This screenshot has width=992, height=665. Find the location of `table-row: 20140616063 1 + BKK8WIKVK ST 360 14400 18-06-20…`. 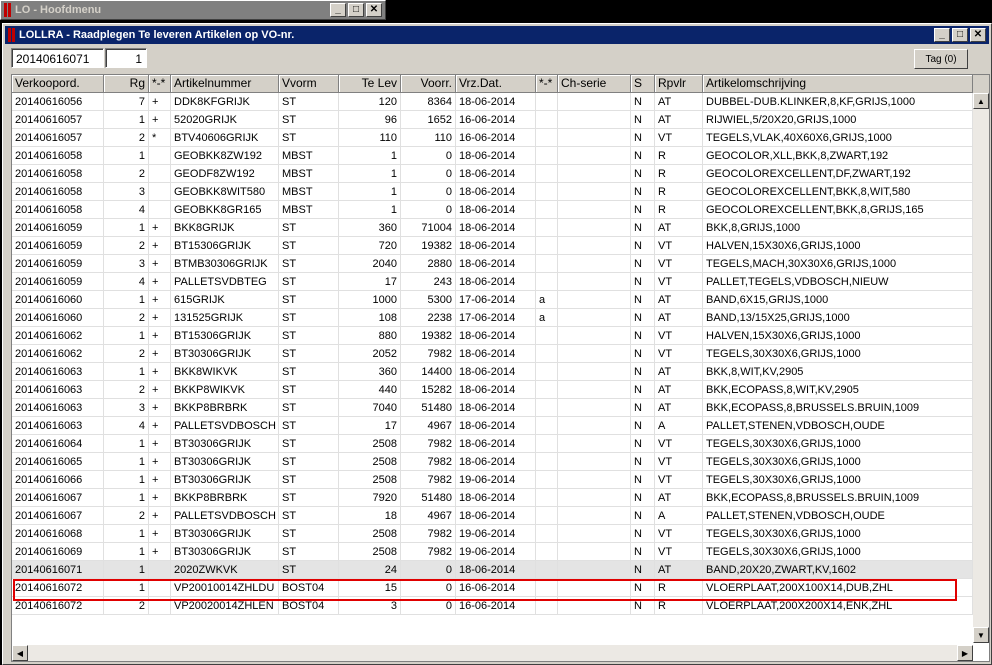

table-row: 20140616063 1 + BKK8WIKVK ST 360 14400 18-06-20… is located at coordinates (492, 372).